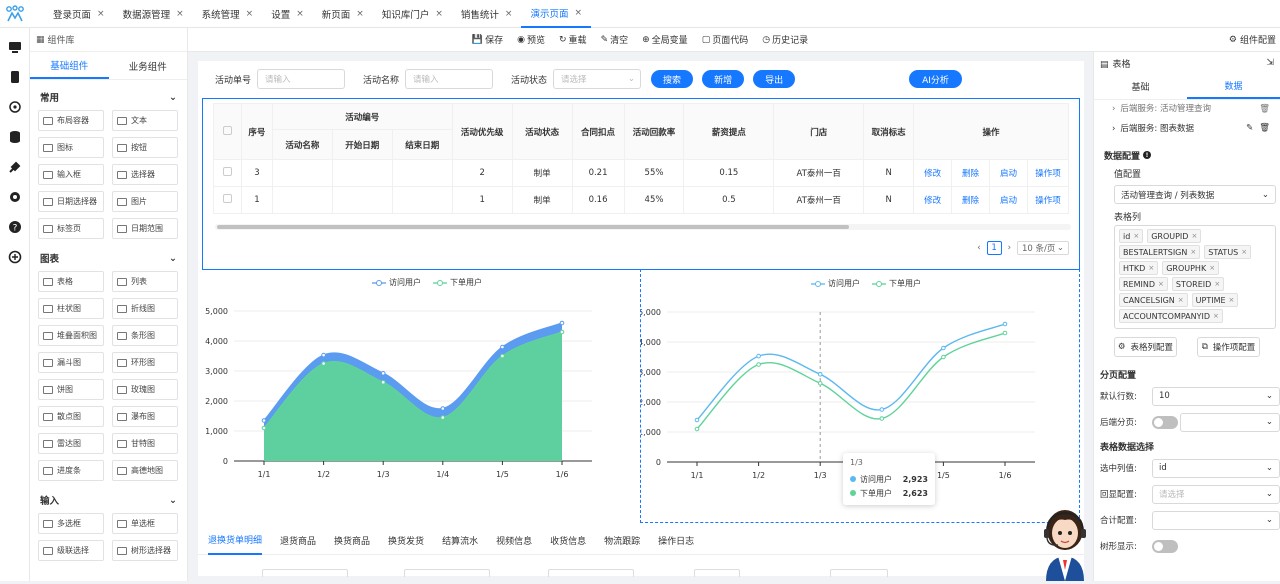  What do you see at coordinates (1216, 396) in the screenshot?
I see `default-rows-select: 10 ⌄` at bounding box center [1216, 396].